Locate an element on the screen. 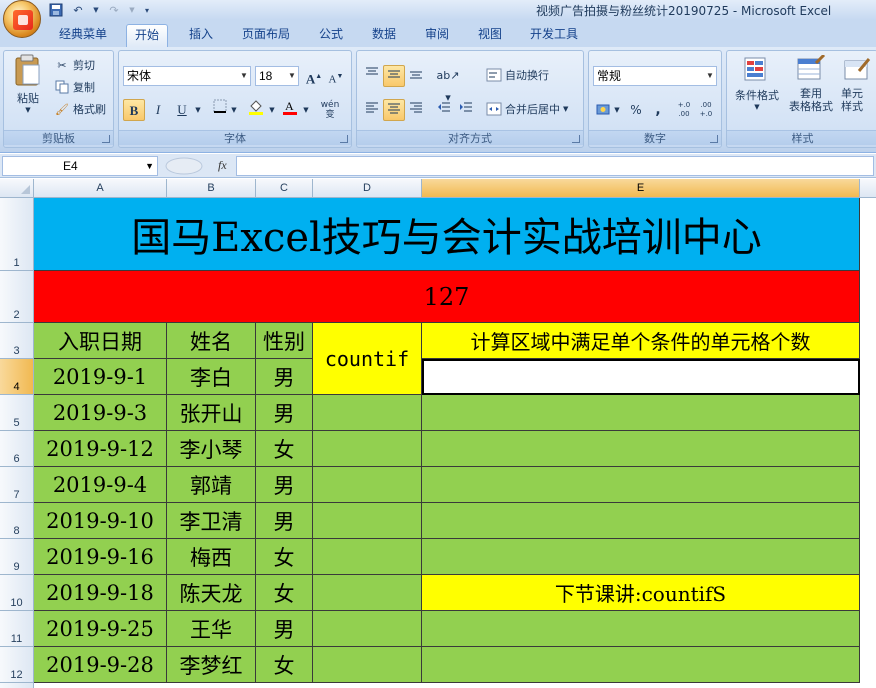 The height and width of the screenshot is (688, 876). cell-styles-button: 单元 样式 is located at coordinates (858, 84).